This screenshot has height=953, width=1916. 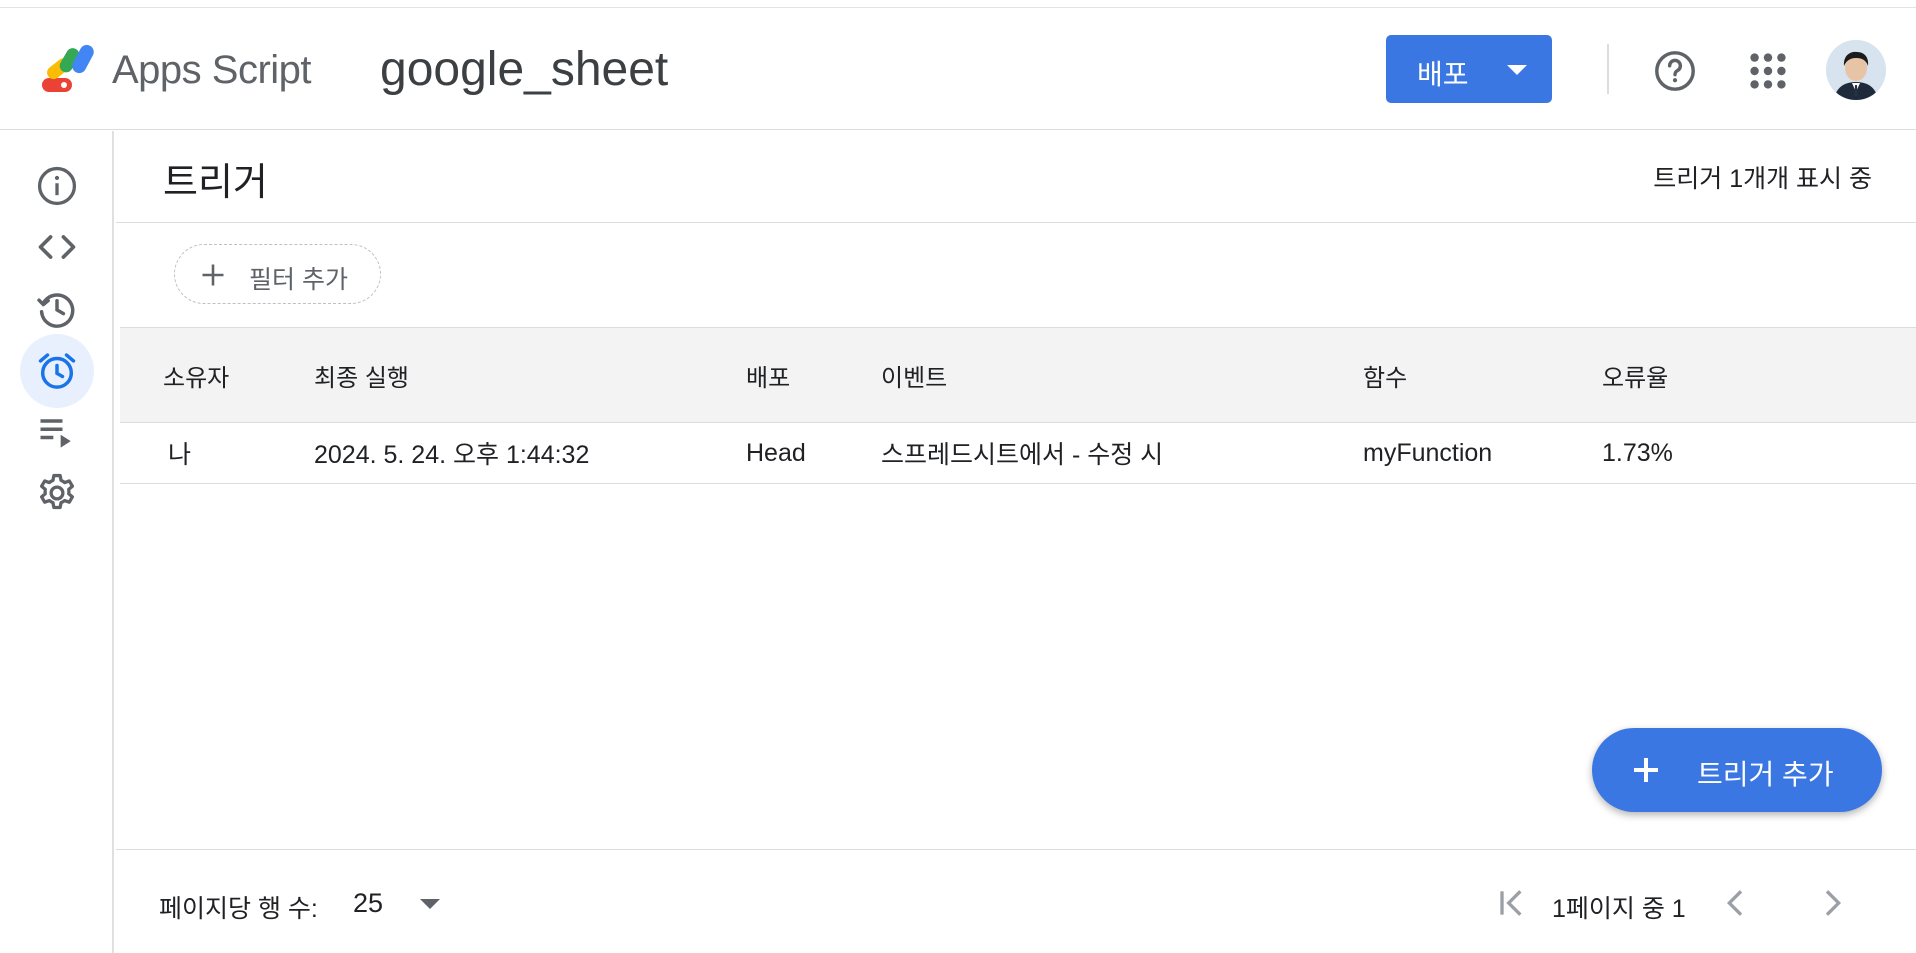 I want to click on apps-script-logo, so click(x=71, y=70).